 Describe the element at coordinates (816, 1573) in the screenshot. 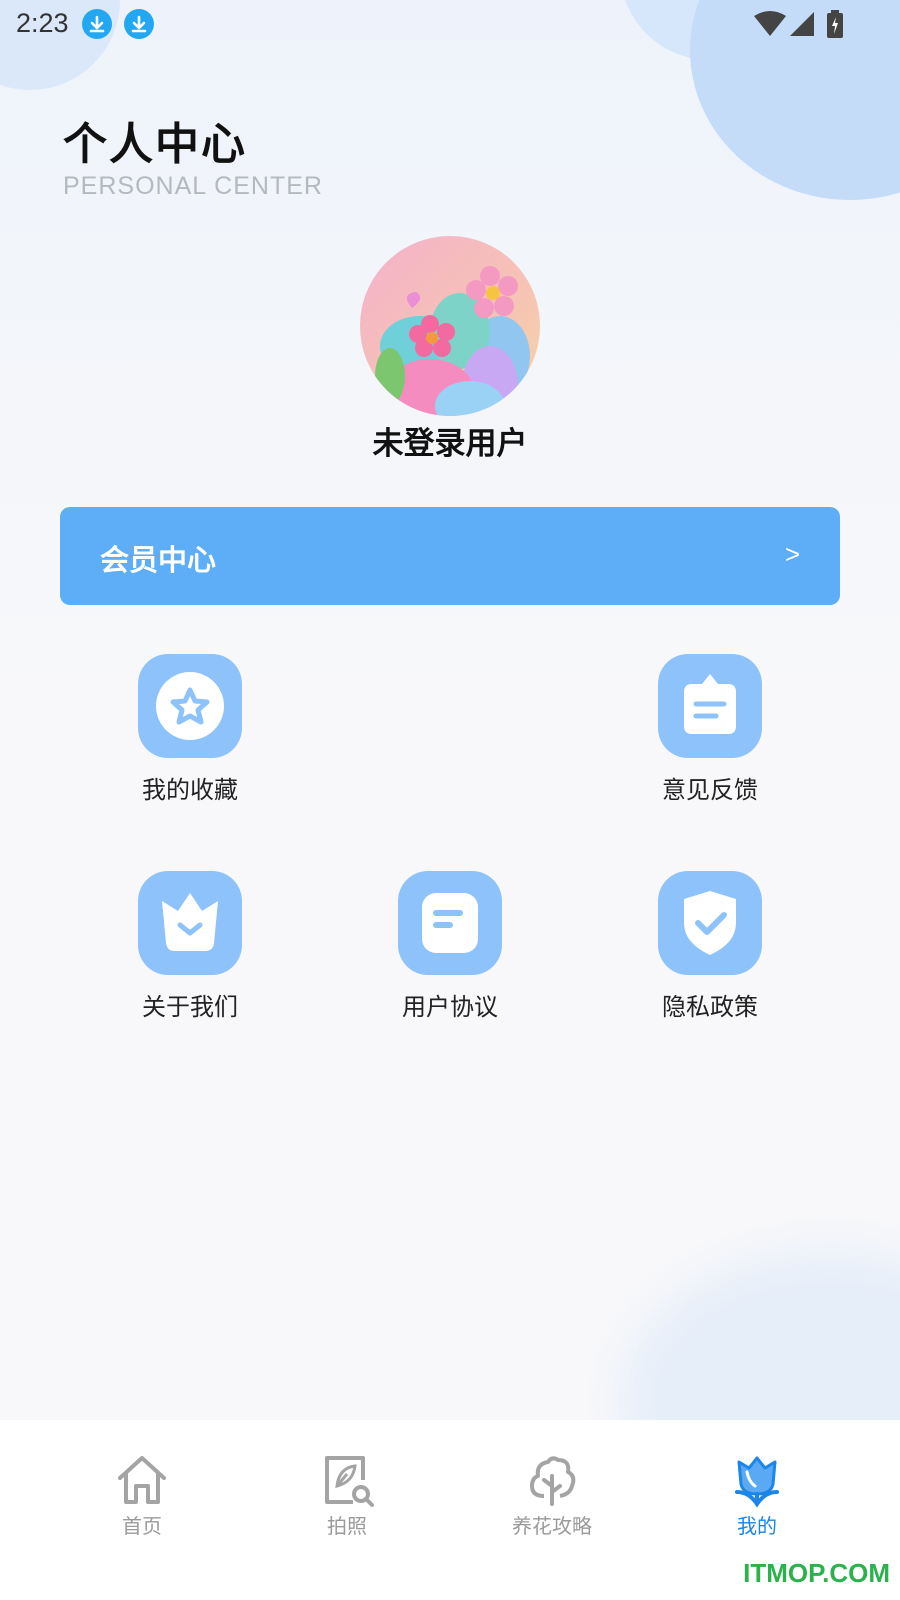

I see `watermark: ITMOP.COM` at that location.